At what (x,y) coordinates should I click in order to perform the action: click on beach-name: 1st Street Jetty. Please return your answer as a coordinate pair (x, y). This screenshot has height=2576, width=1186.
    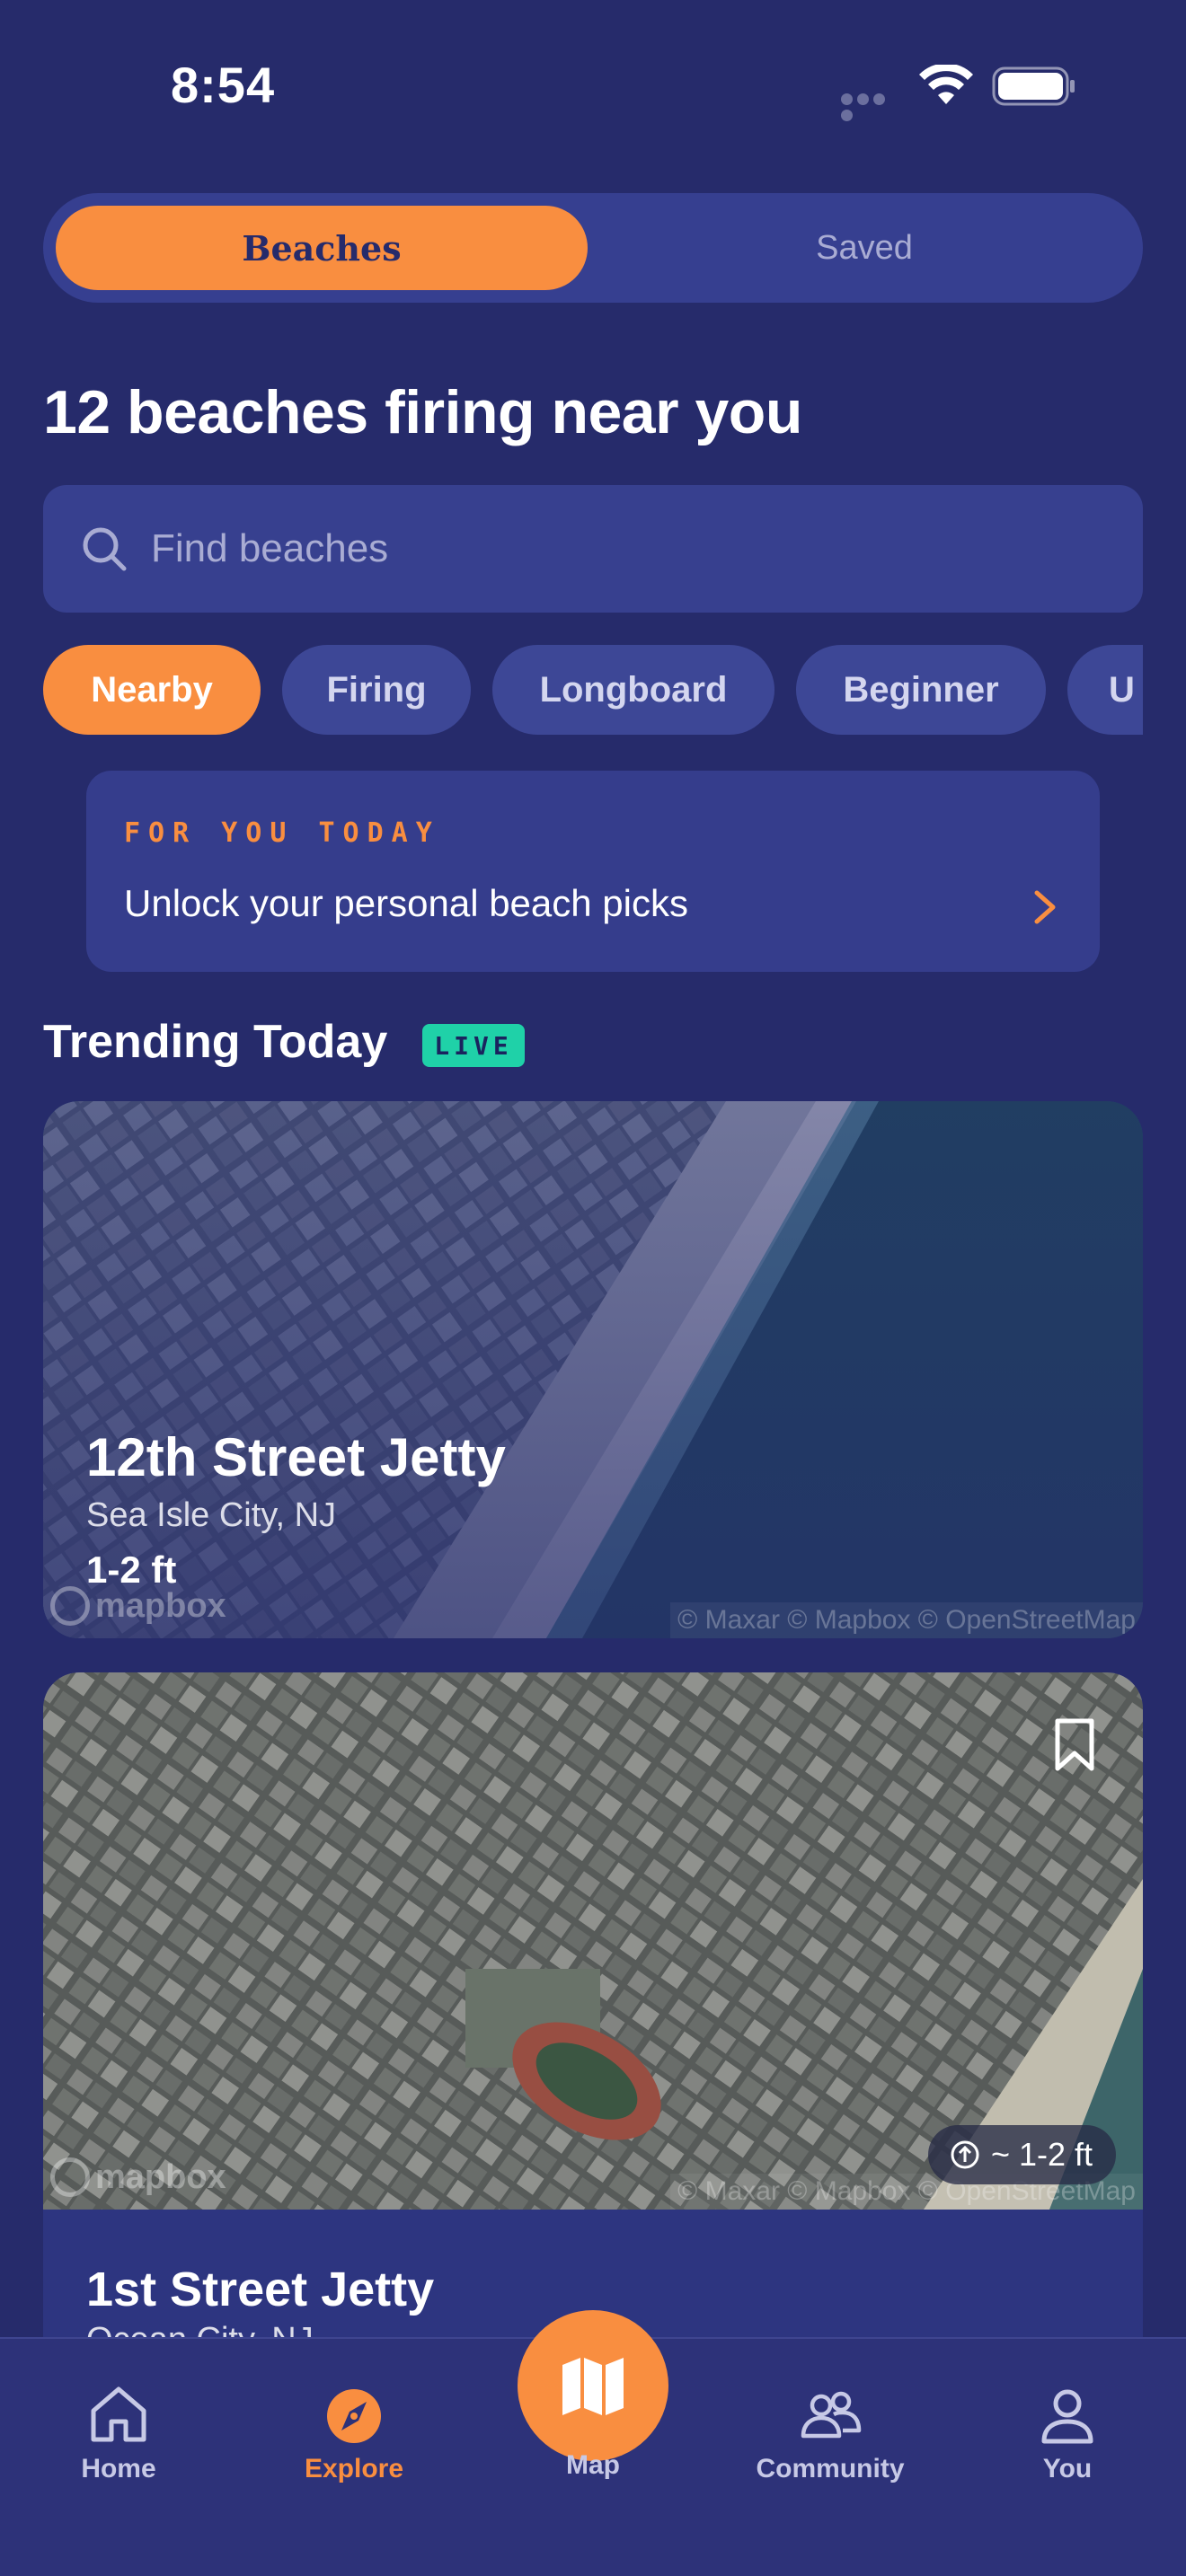
    Looking at the image, I should click on (260, 2289).